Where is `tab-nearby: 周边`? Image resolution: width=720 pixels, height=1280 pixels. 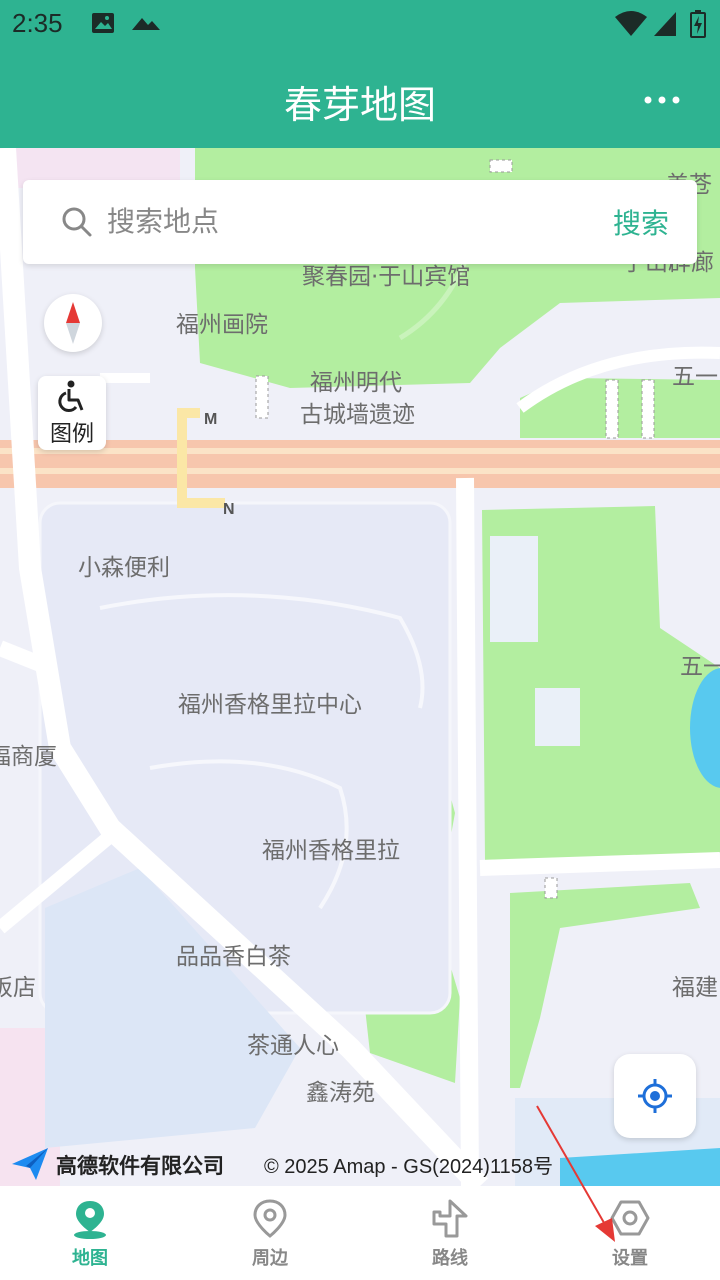
tab-nearby: 周边 is located at coordinates (270, 1233).